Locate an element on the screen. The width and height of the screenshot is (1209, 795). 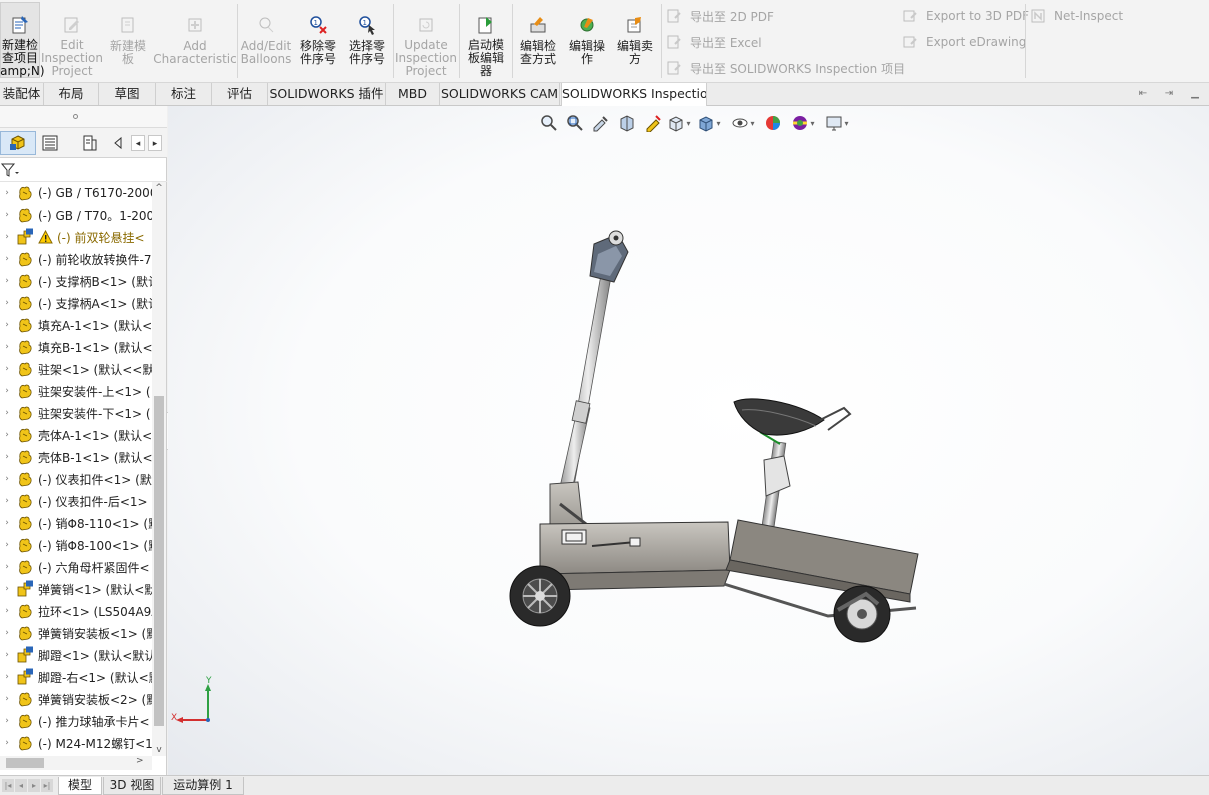
tree-item: › (-) M24-M12螺钉<1 is located at coordinates (76, 743).